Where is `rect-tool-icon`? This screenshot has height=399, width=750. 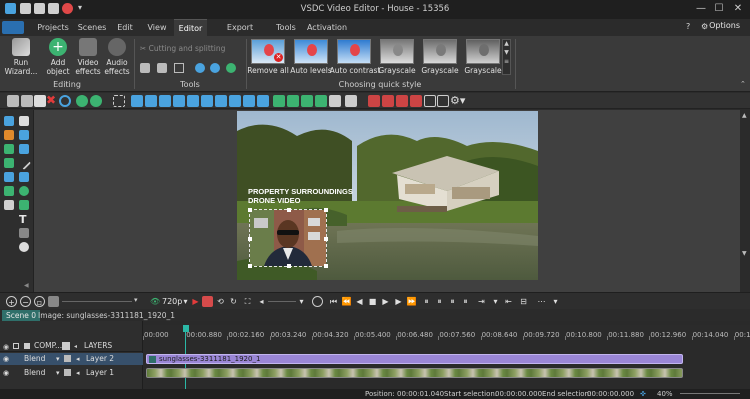
rect-tool-icon is located at coordinates (24, 177).